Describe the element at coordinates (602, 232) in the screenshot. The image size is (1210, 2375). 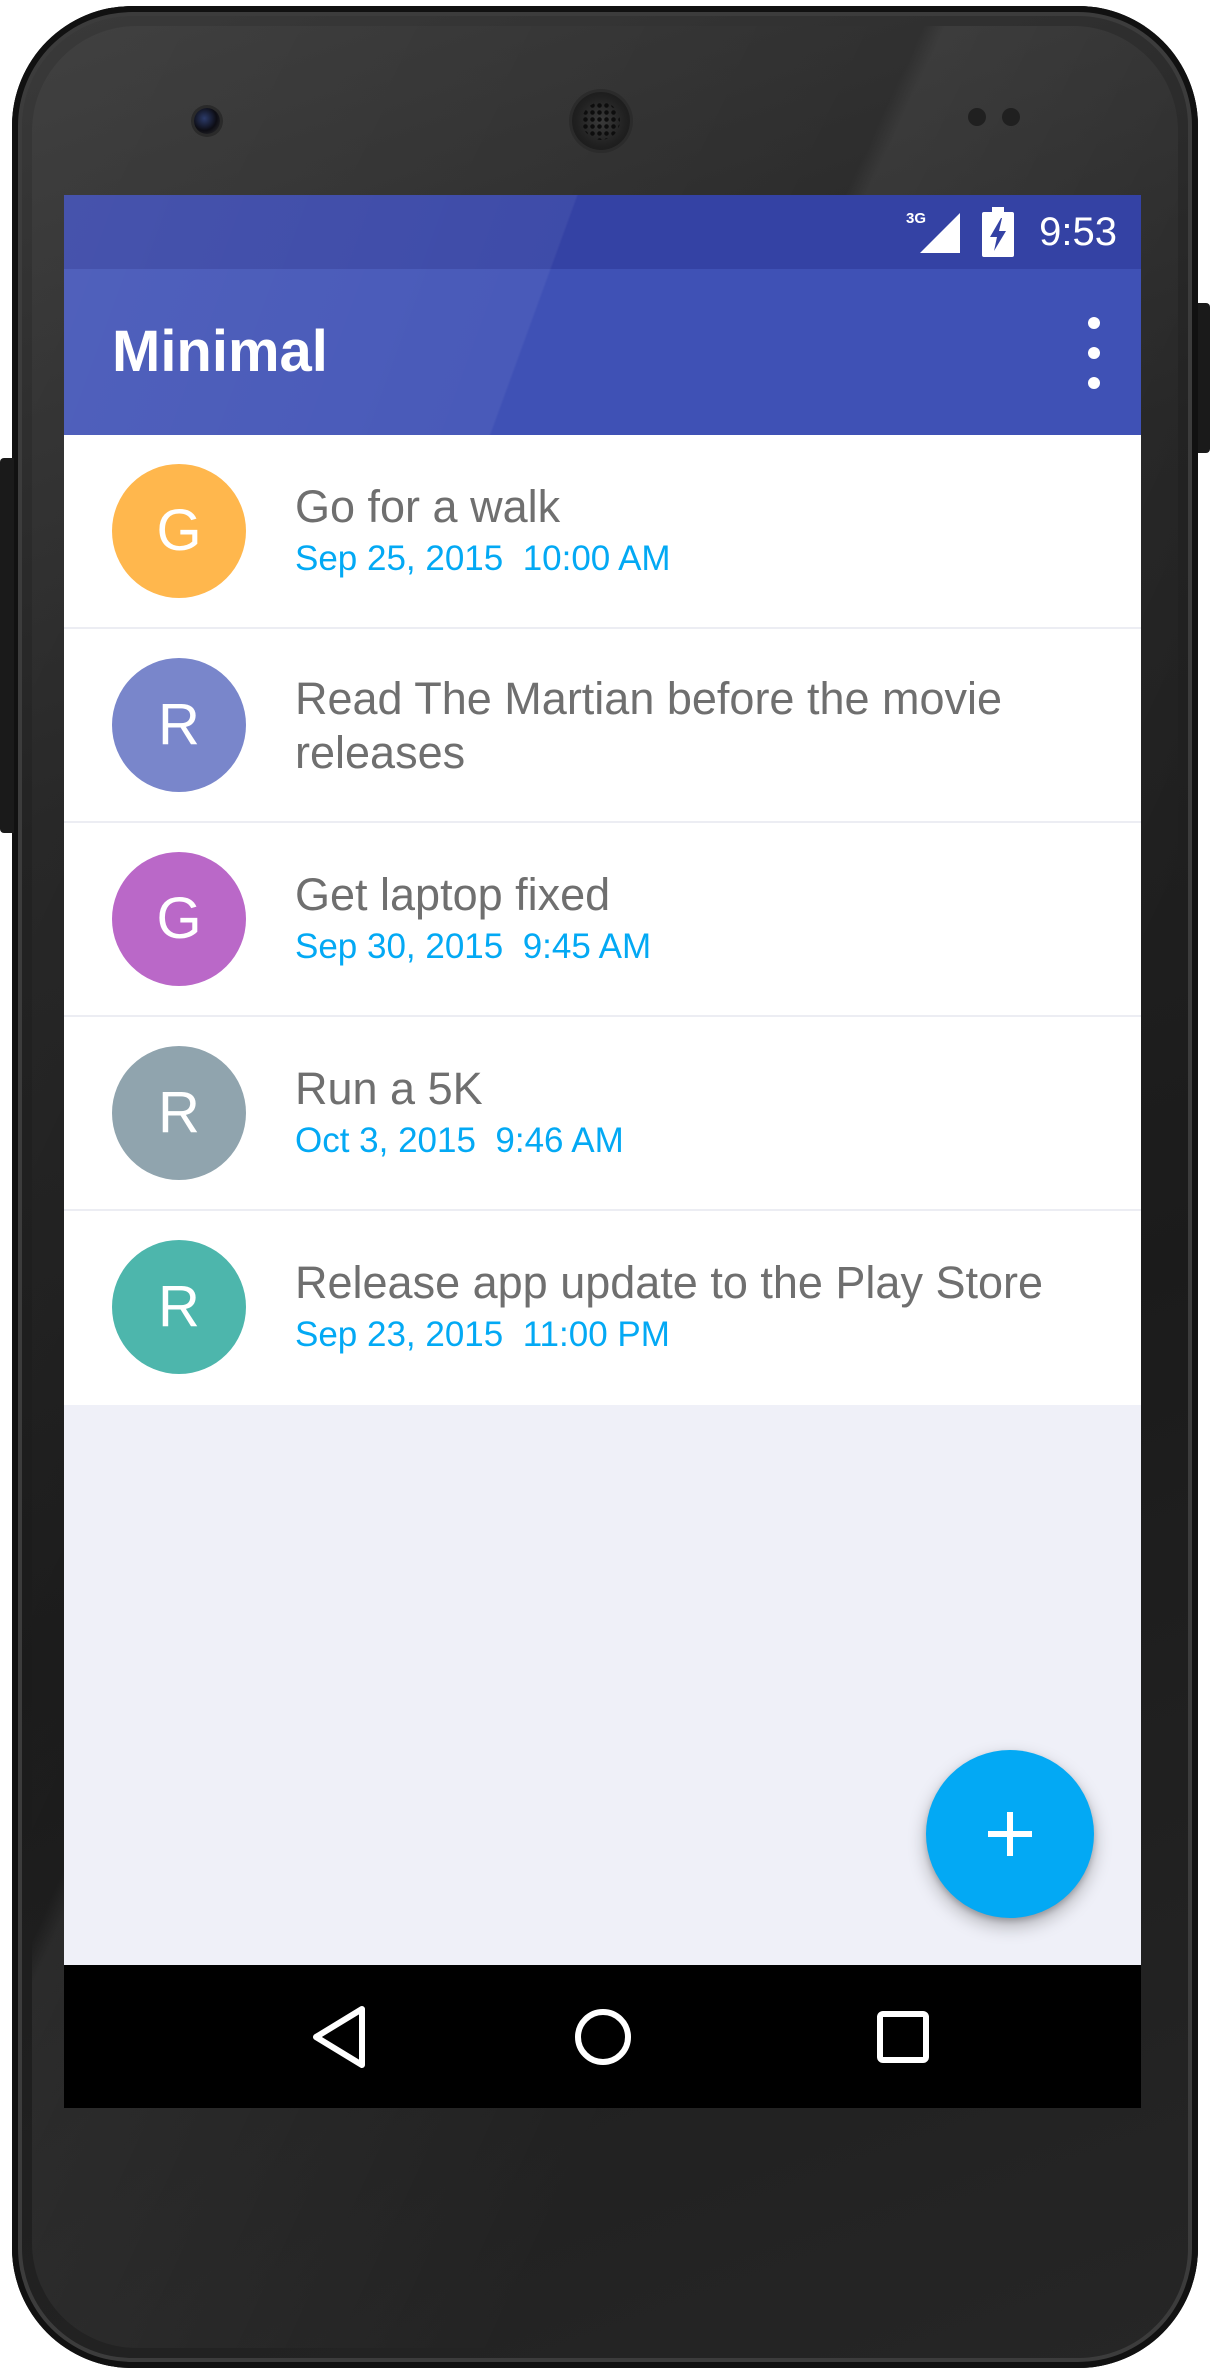
I see `status-bar: 3G 9:53` at that location.